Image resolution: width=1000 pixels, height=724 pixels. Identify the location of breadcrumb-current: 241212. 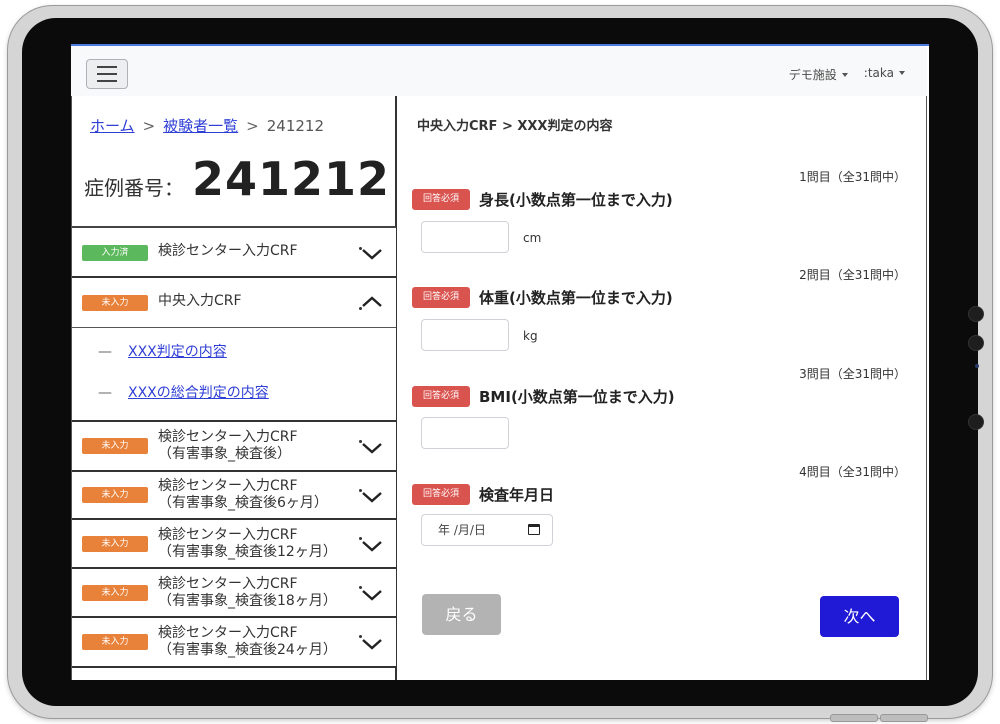
(295, 126).